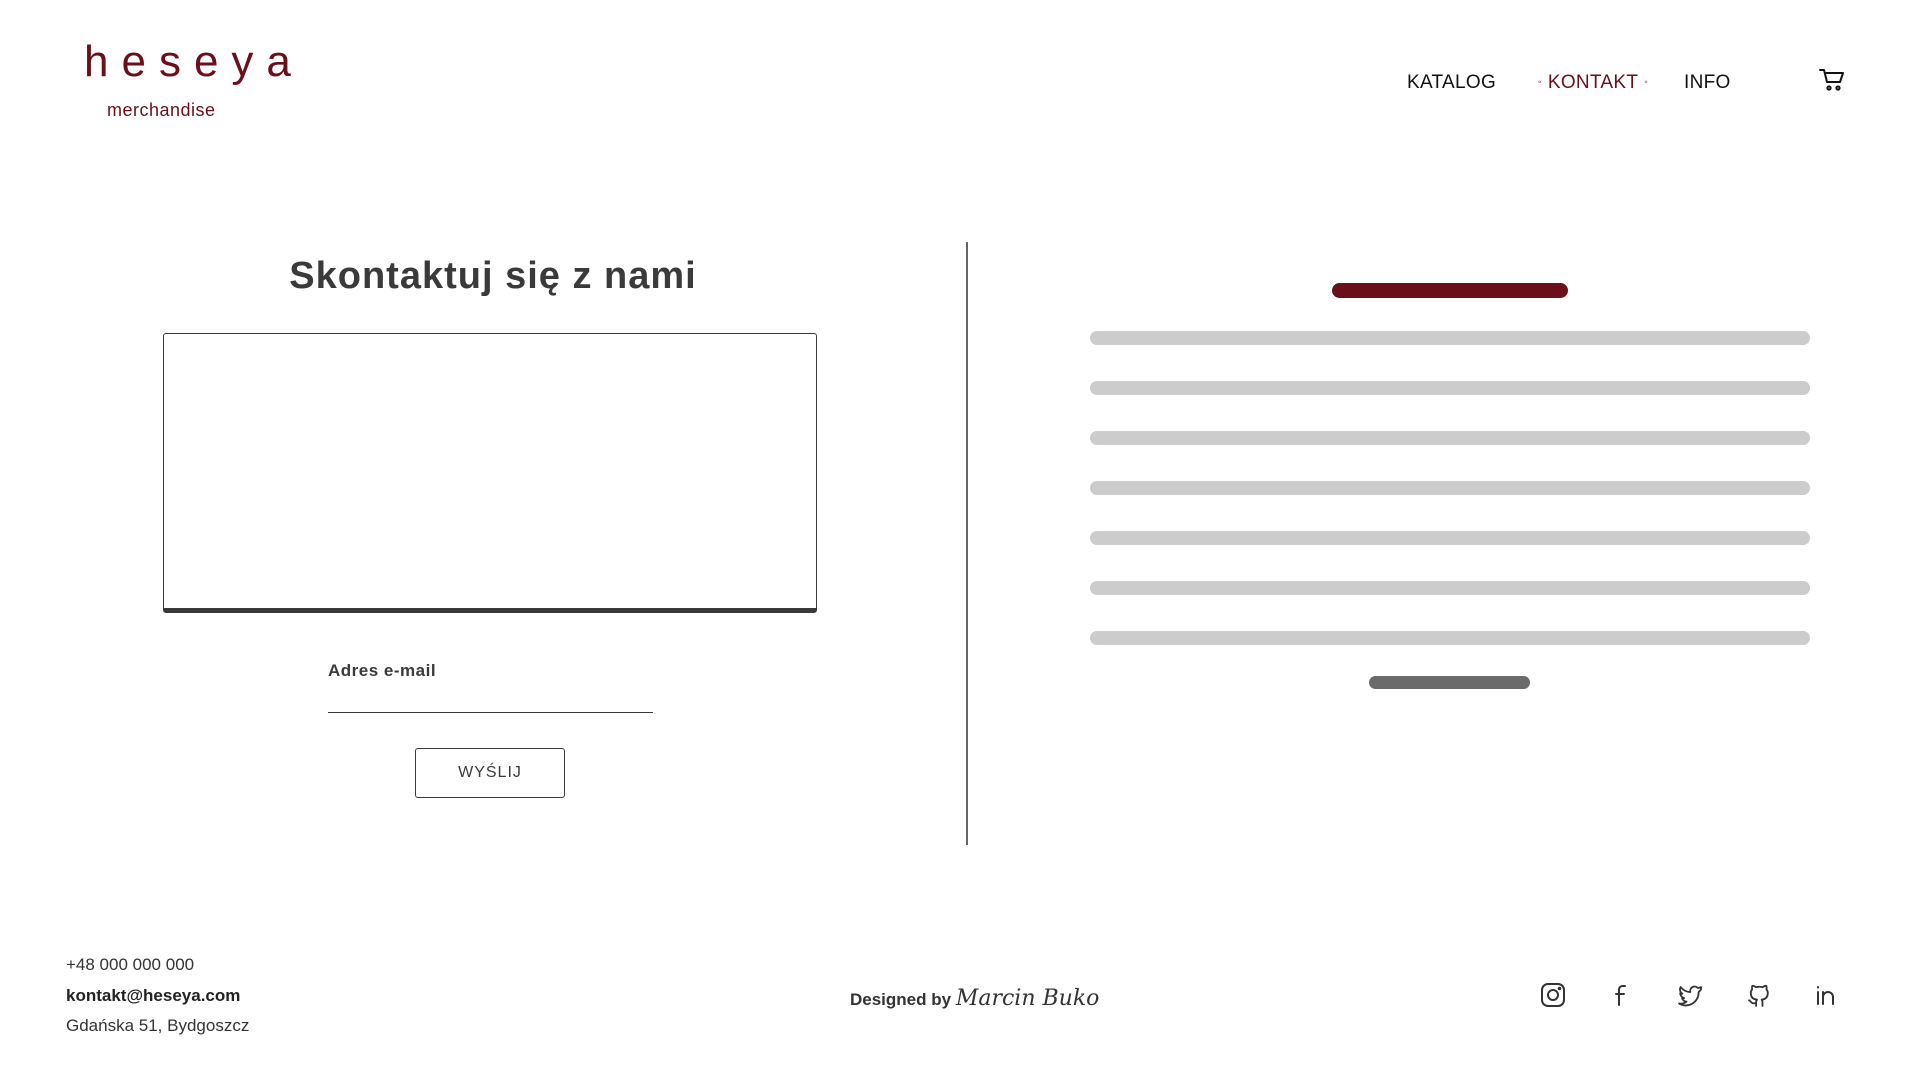  Describe the element at coordinates (1553, 995) in the screenshot. I see `instagram-icon` at that location.